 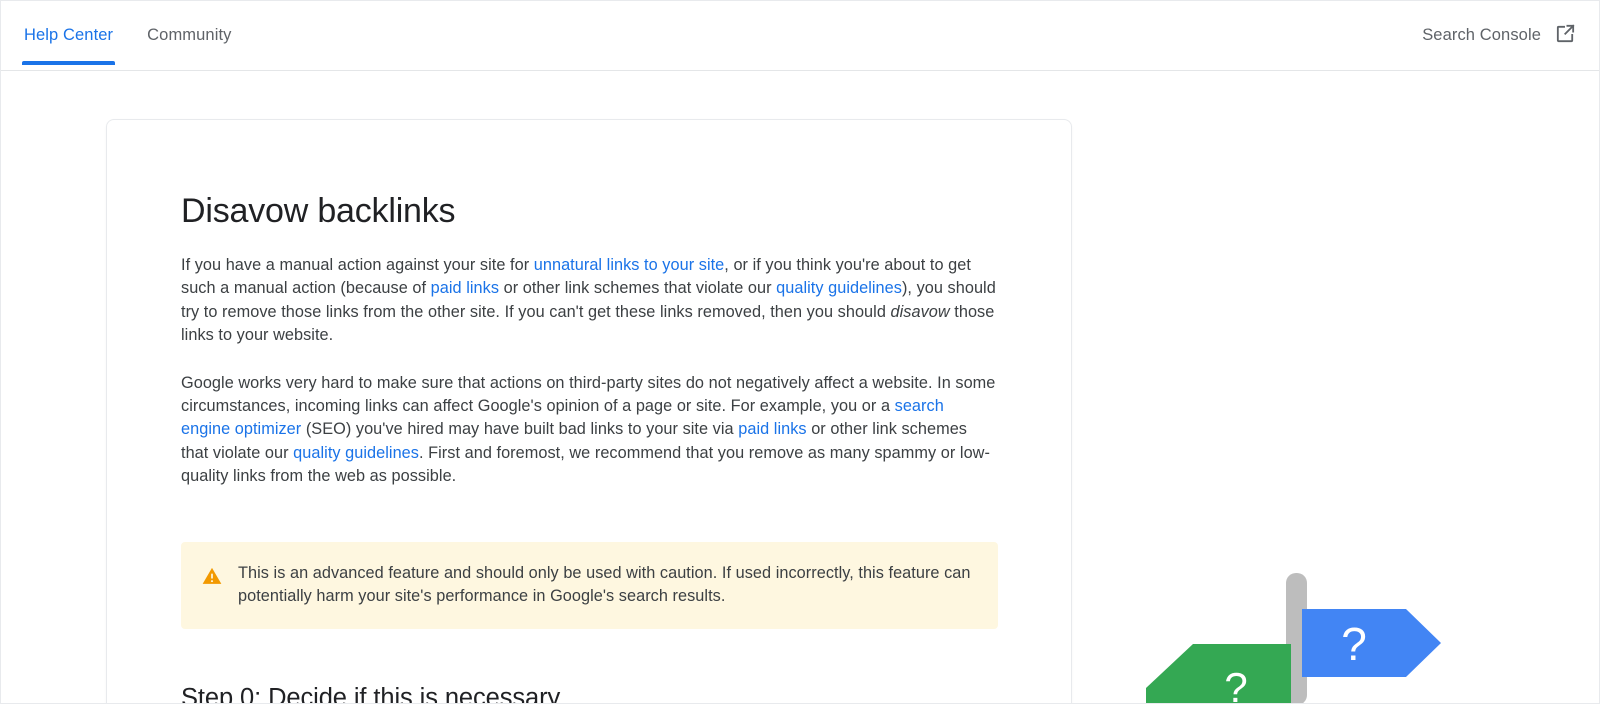 I want to click on link-paid-links-2: paid links, so click(x=772, y=429).